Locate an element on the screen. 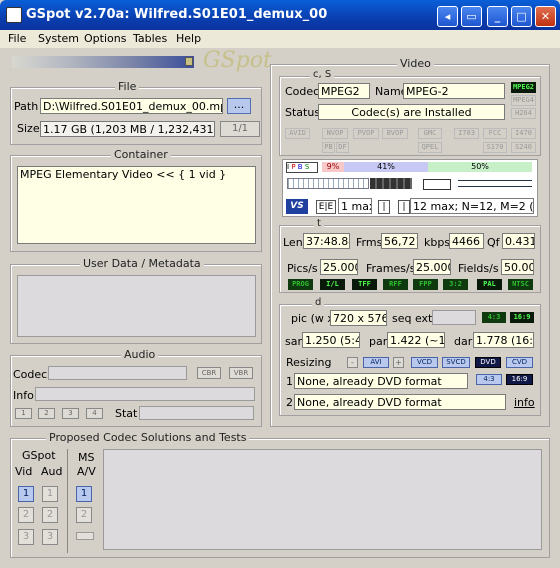  video-legend: Video is located at coordinates (415, 63).